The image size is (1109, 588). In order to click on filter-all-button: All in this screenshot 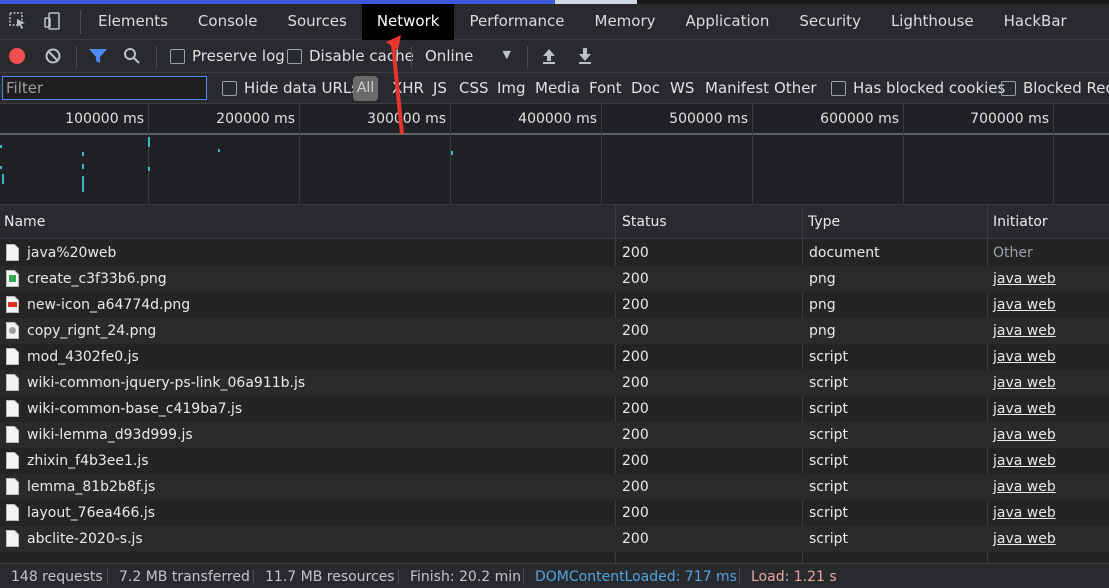, I will do `click(365, 88)`.